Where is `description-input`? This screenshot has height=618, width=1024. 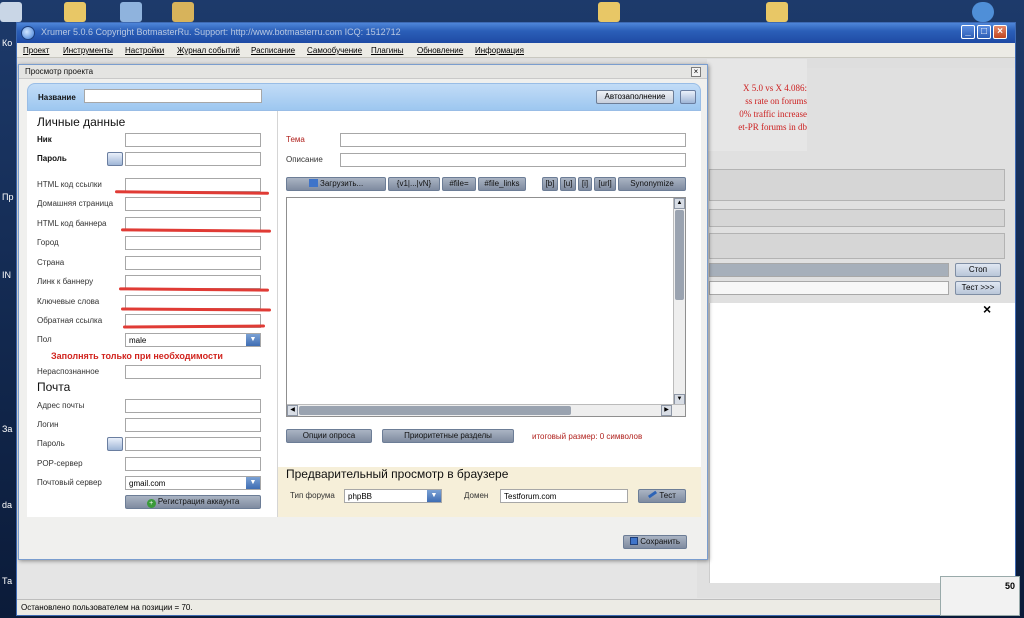
description-input is located at coordinates (513, 160).